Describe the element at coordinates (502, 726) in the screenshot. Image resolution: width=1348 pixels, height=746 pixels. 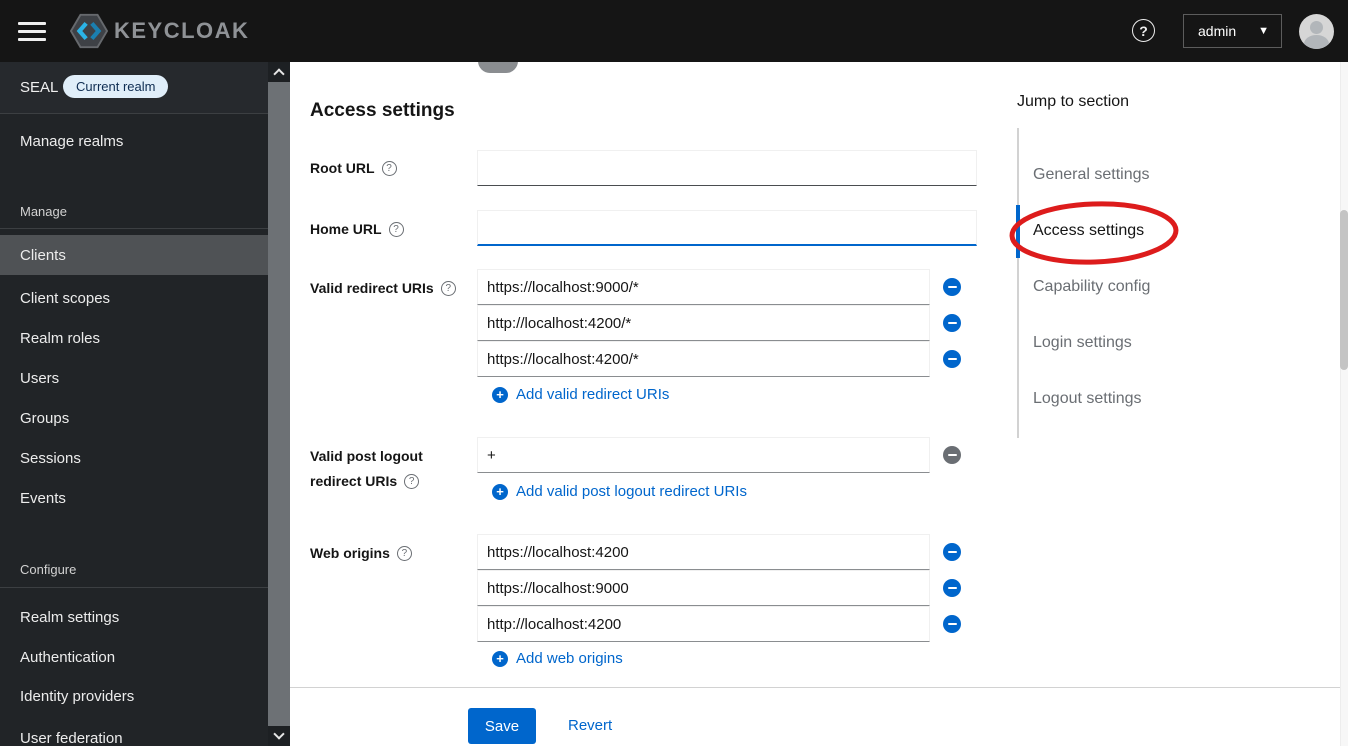
I see `save-button: Save` at that location.